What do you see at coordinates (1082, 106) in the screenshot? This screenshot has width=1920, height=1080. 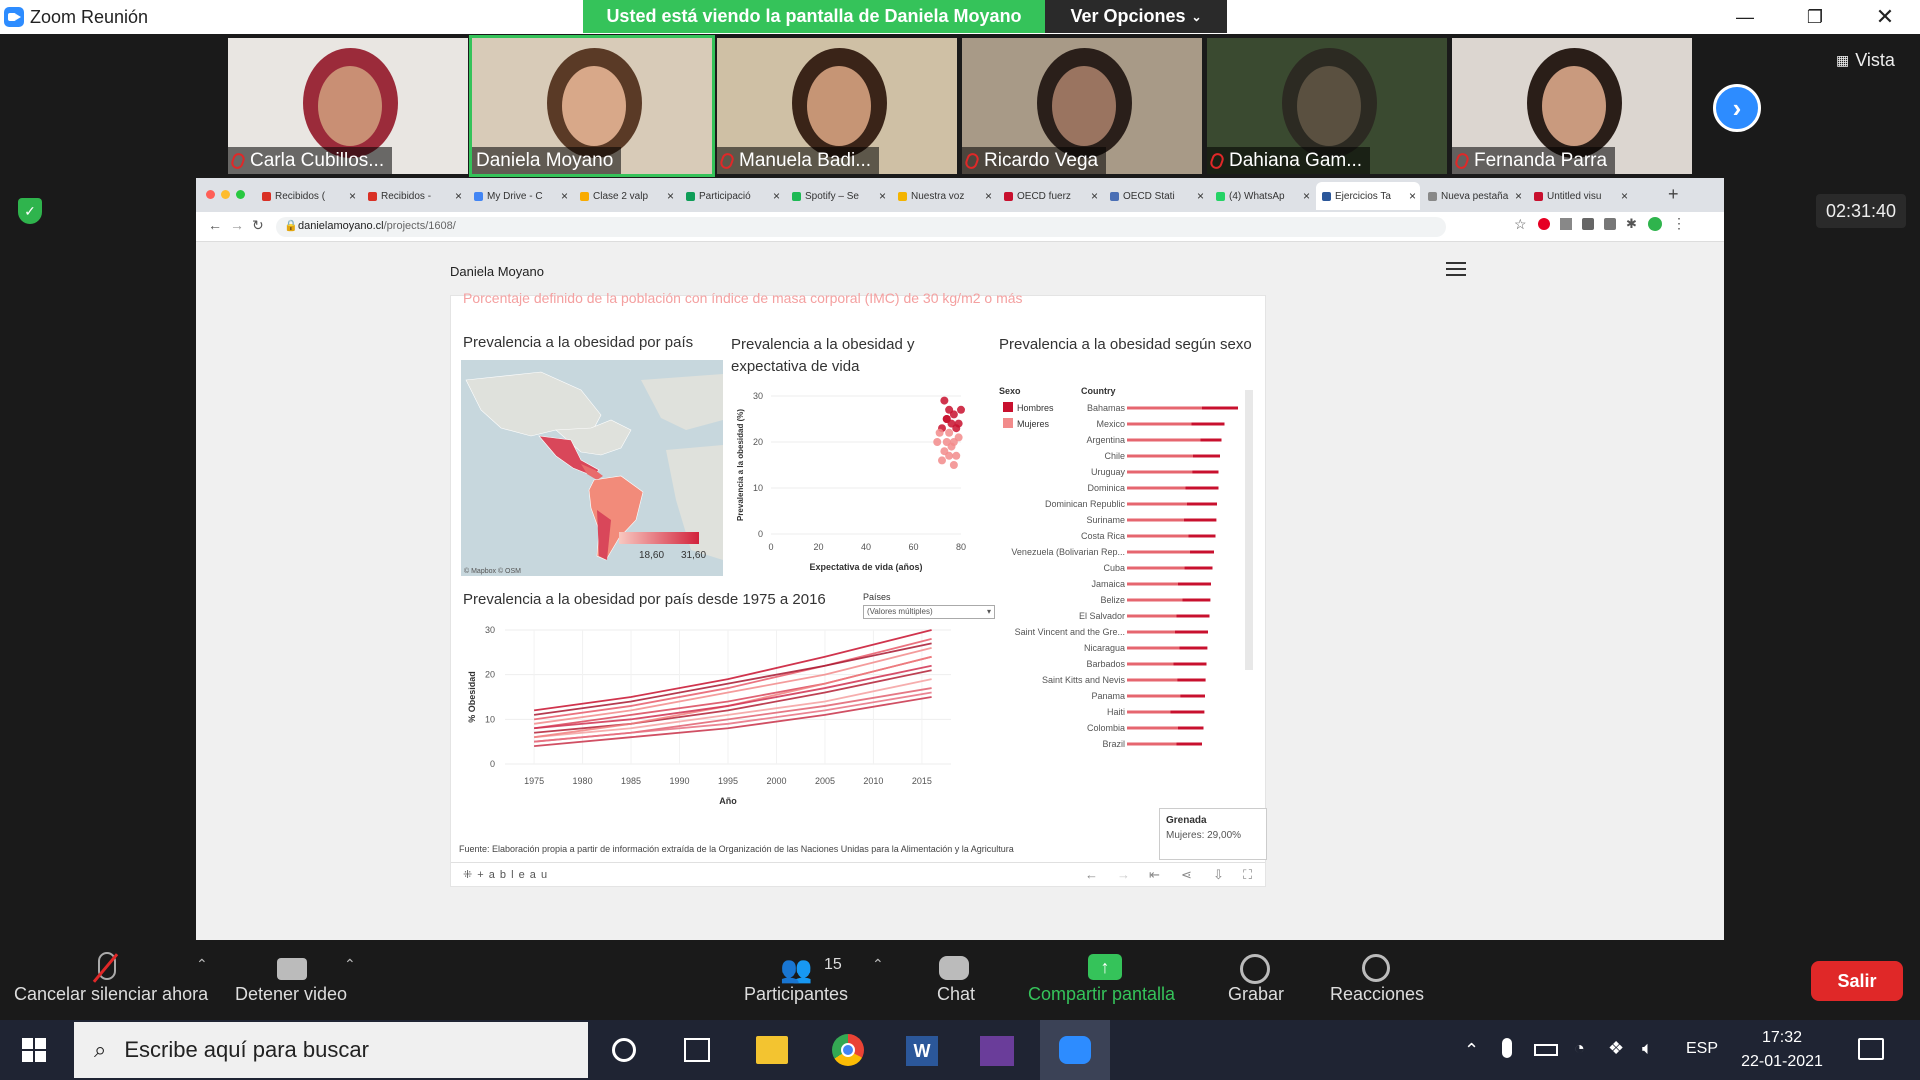 I see `participant-tile: Ricardo Vega` at bounding box center [1082, 106].